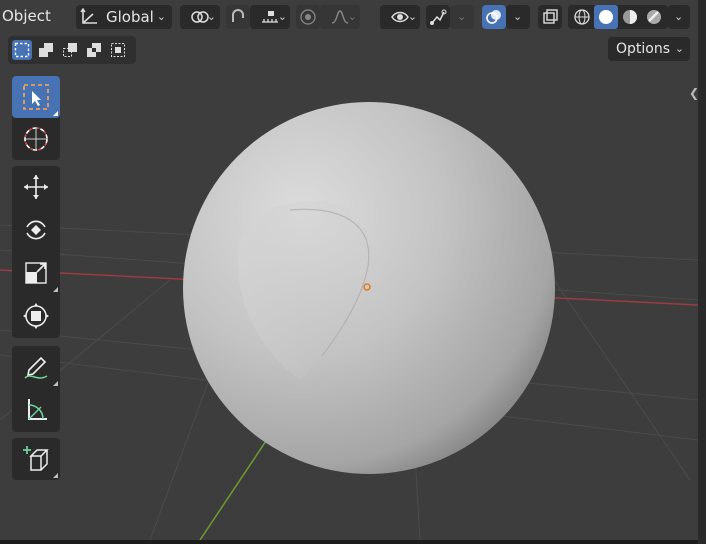 The height and width of the screenshot is (544, 706). I want to click on select-mode-extend, so click(46, 50).